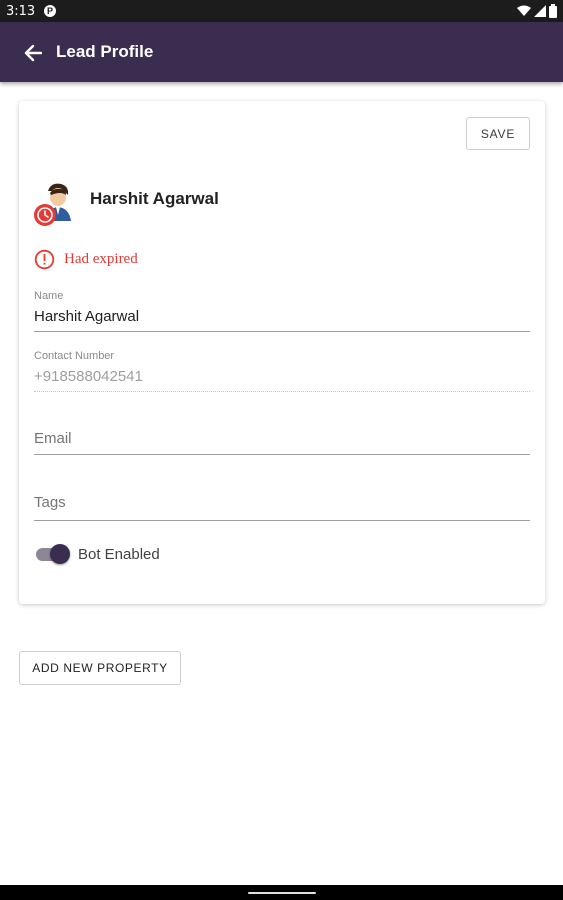 The height and width of the screenshot is (900, 563). Describe the element at coordinates (282, 520) in the screenshot. I see `tags-field-underline` at that location.